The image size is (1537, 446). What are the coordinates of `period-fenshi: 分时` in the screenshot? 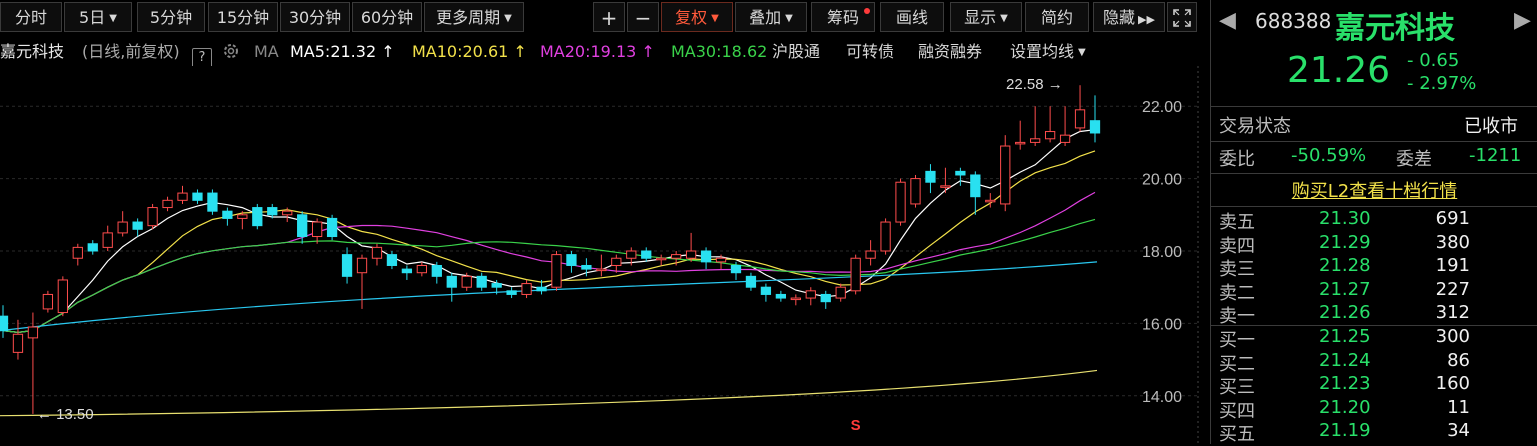 It's located at (31, 17).